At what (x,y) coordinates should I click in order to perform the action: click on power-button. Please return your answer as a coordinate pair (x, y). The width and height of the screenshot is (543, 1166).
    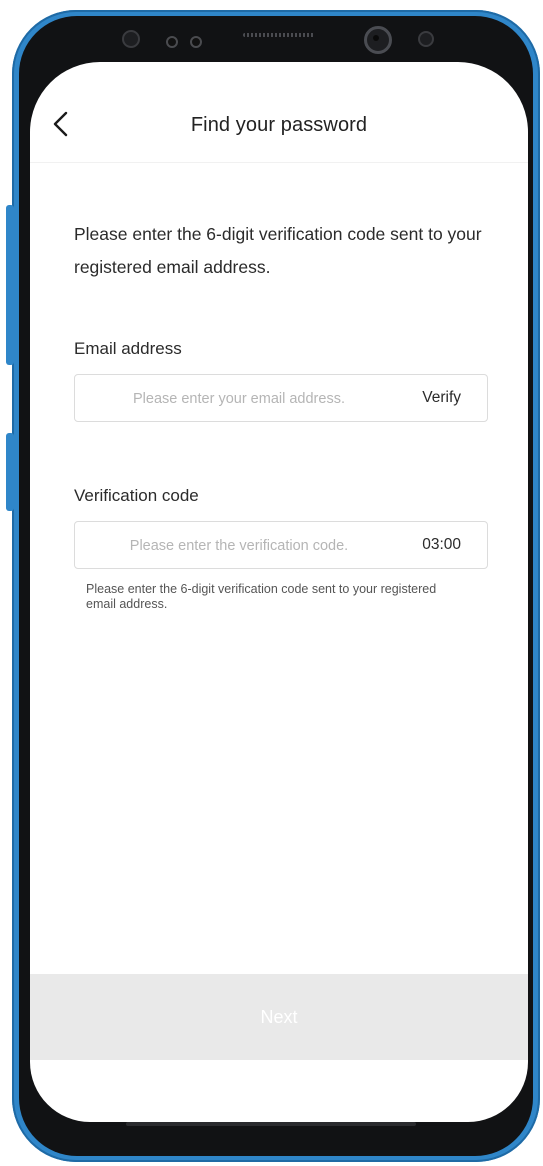
    Looking at the image, I should click on (10, 472).